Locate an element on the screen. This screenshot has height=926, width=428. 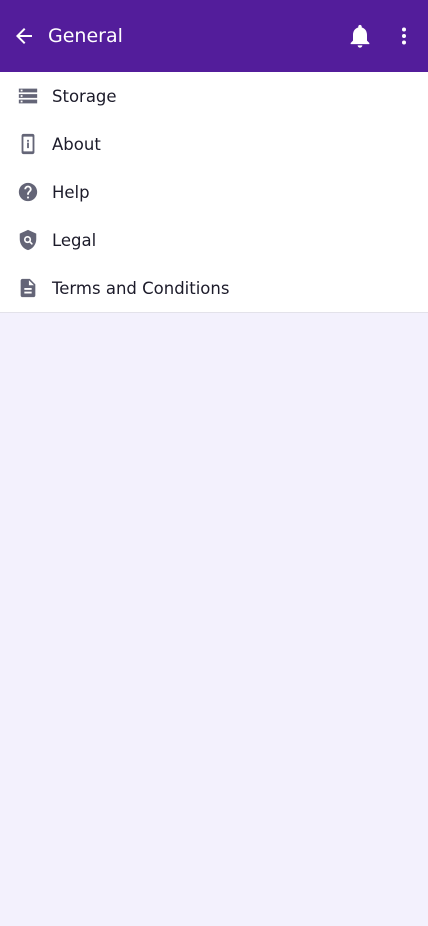
menu-item-help: Help is located at coordinates (214, 192).